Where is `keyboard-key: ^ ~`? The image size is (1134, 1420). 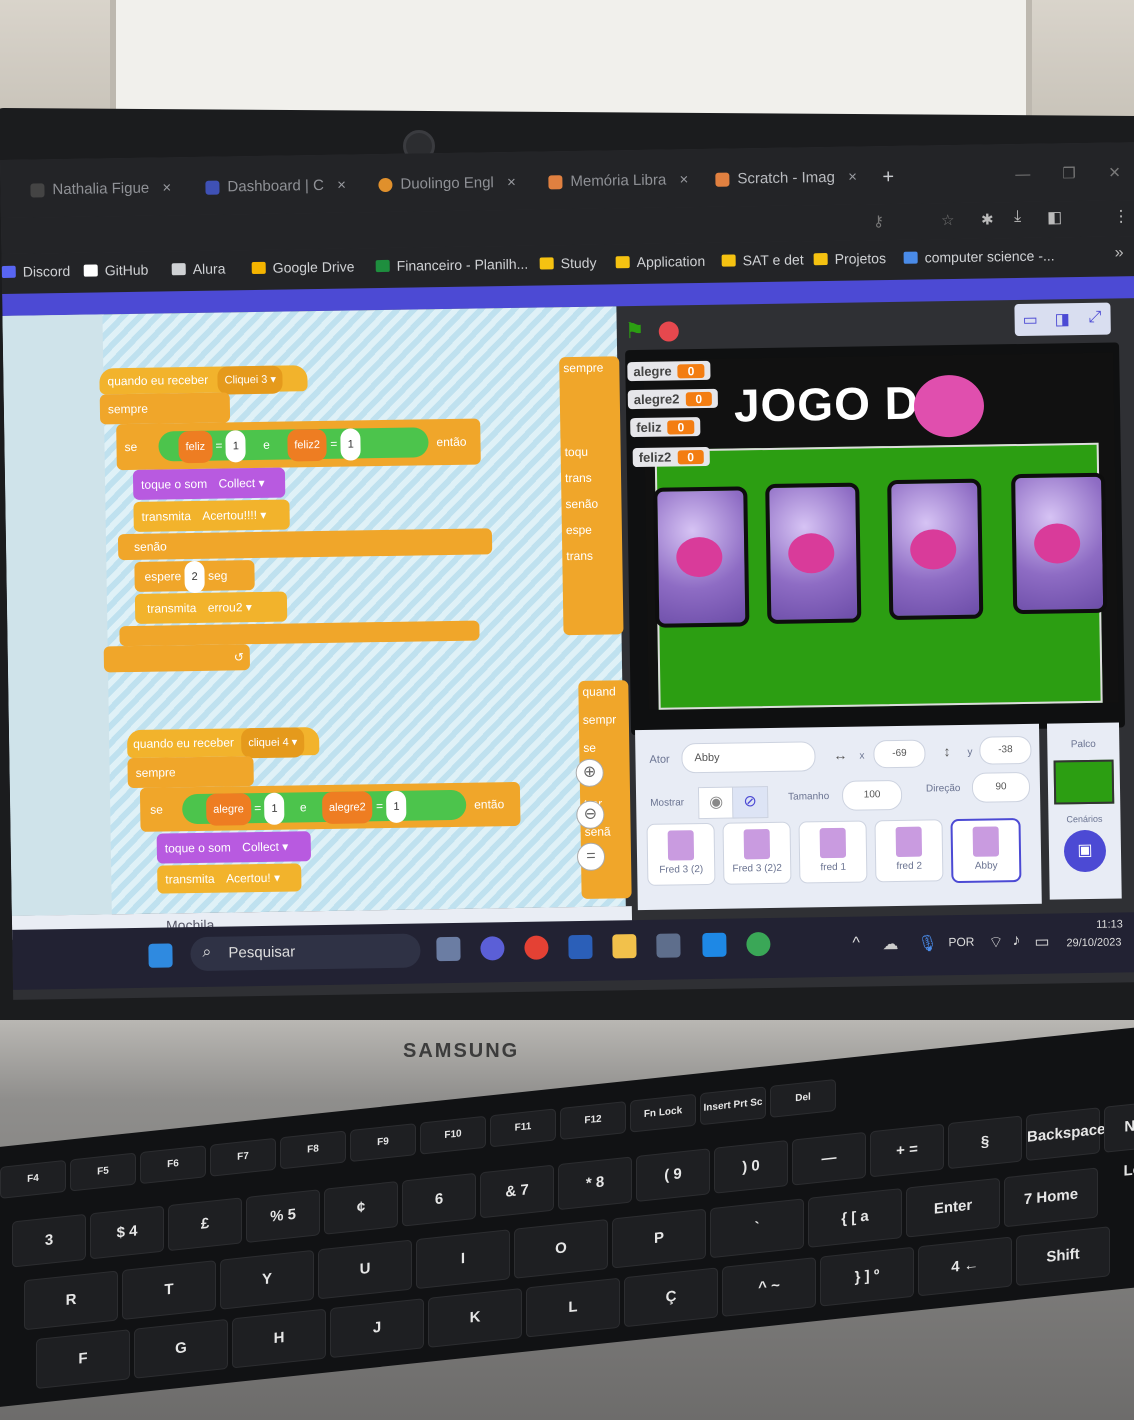
keyboard-key: ^ ~ is located at coordinates (769, 1287).